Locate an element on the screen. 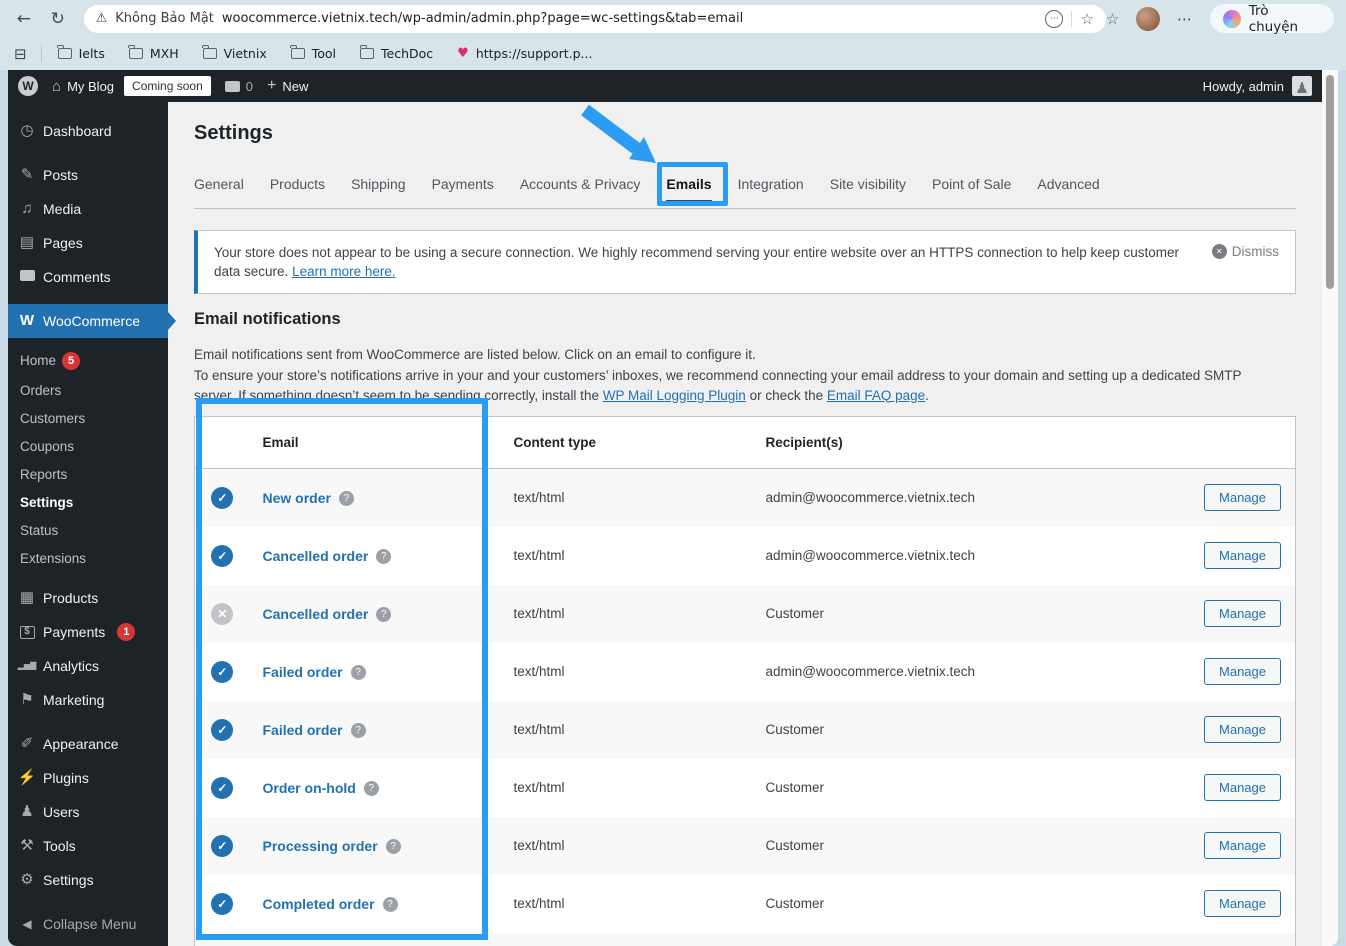 This screenshot has height=946, width=1346. sidebar-item-woocommerce: W WooCommerce is located at coordinates (92, 321).